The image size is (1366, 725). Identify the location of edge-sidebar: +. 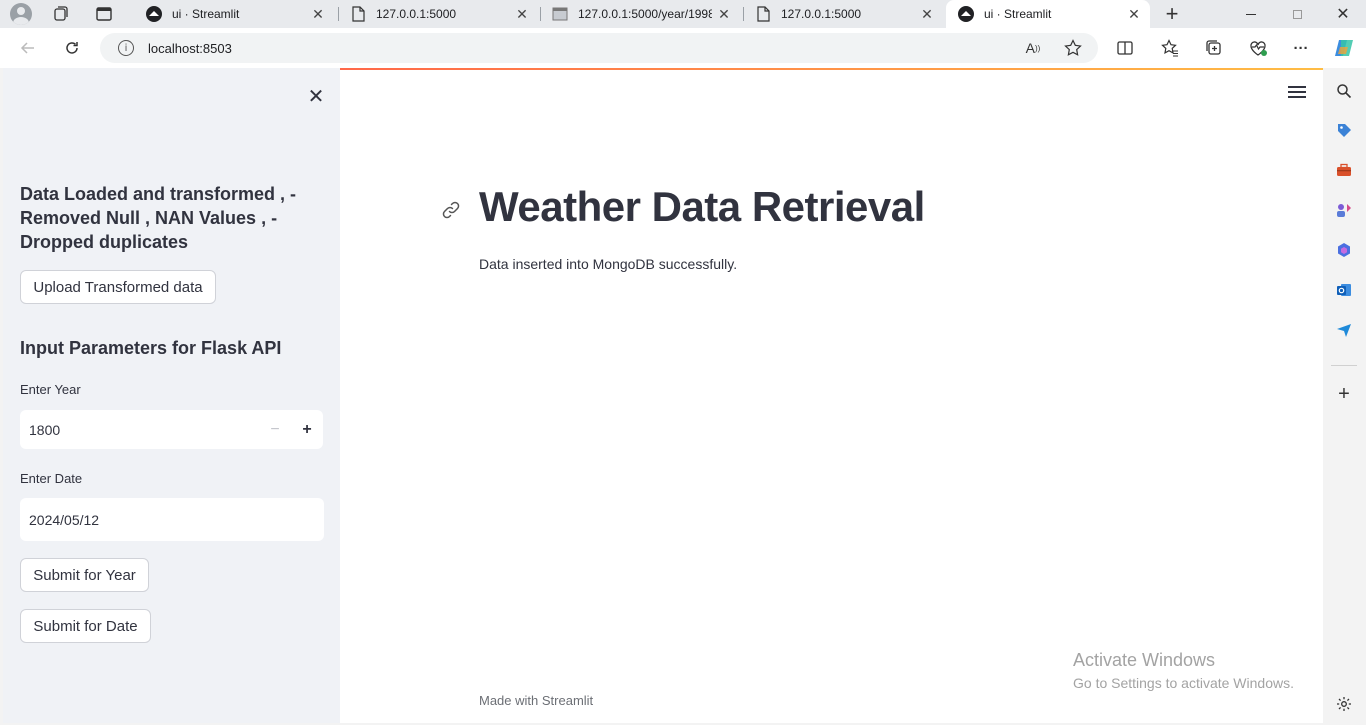
(1344, 396).